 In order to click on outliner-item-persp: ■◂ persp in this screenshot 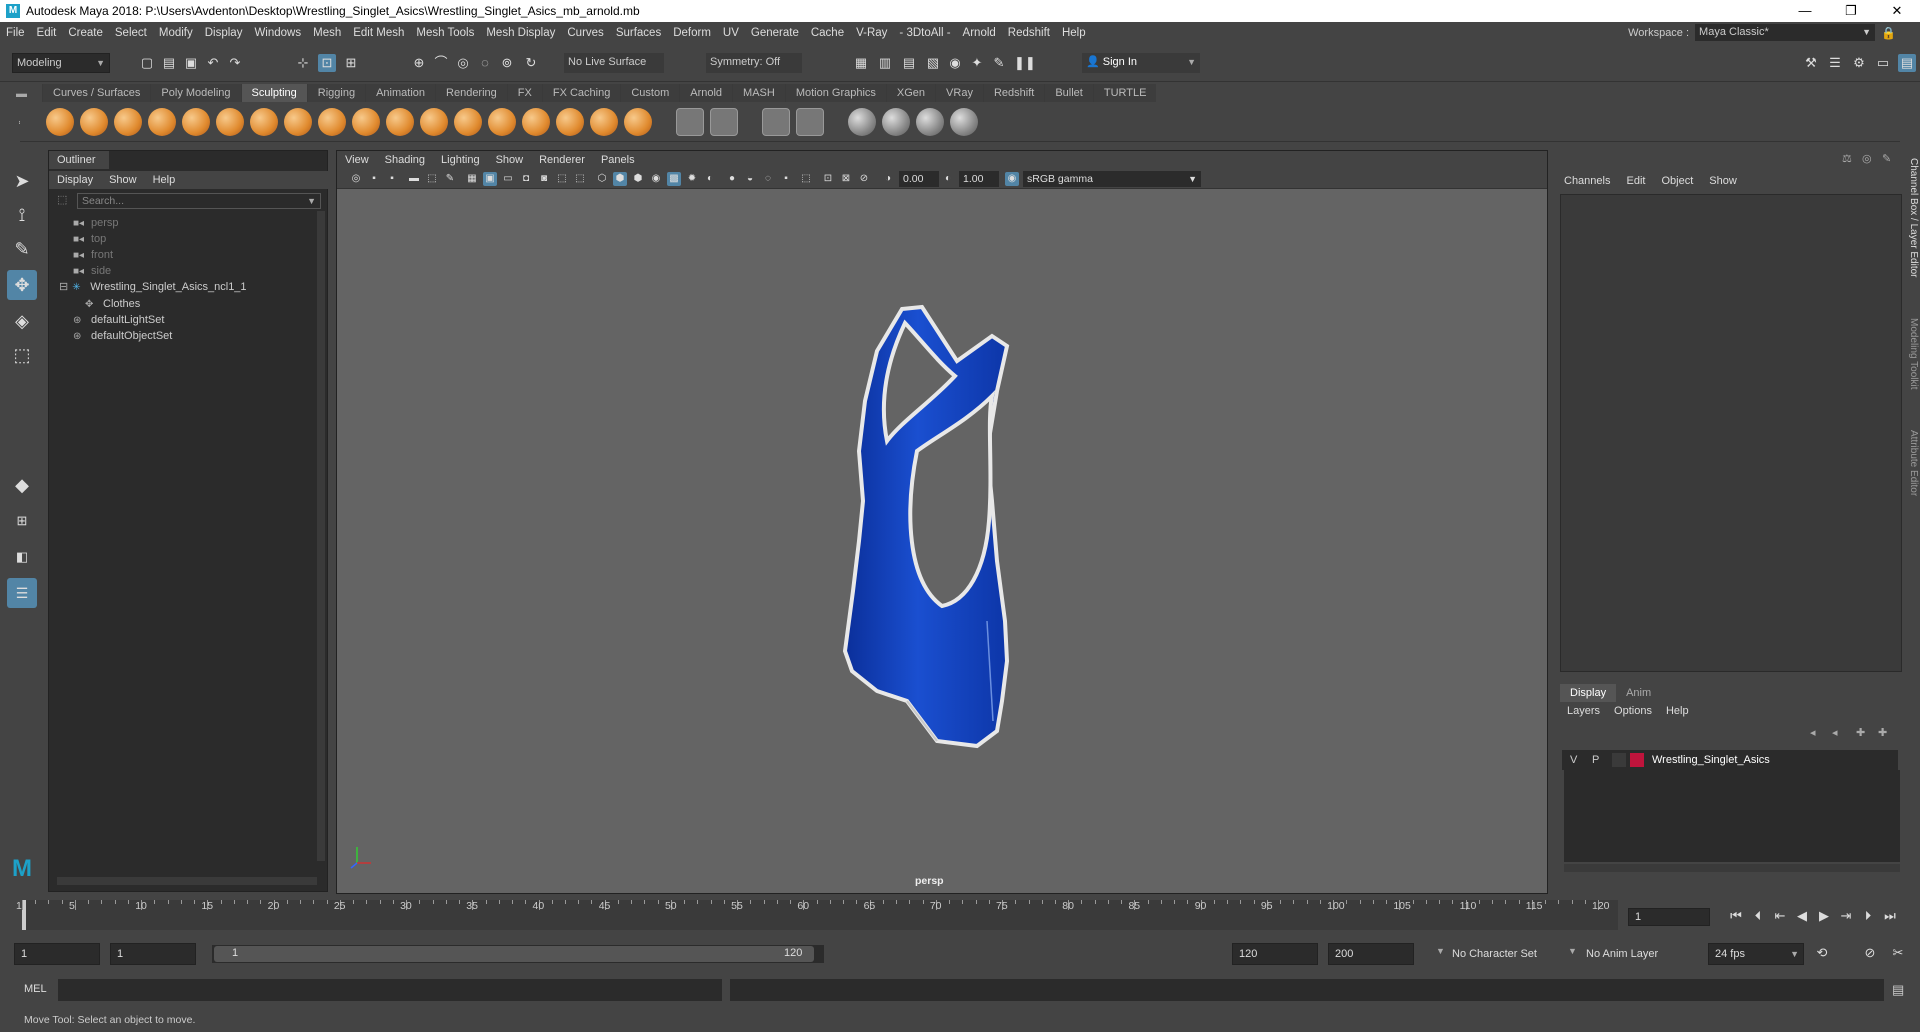, I will do `click(96, 223)`.